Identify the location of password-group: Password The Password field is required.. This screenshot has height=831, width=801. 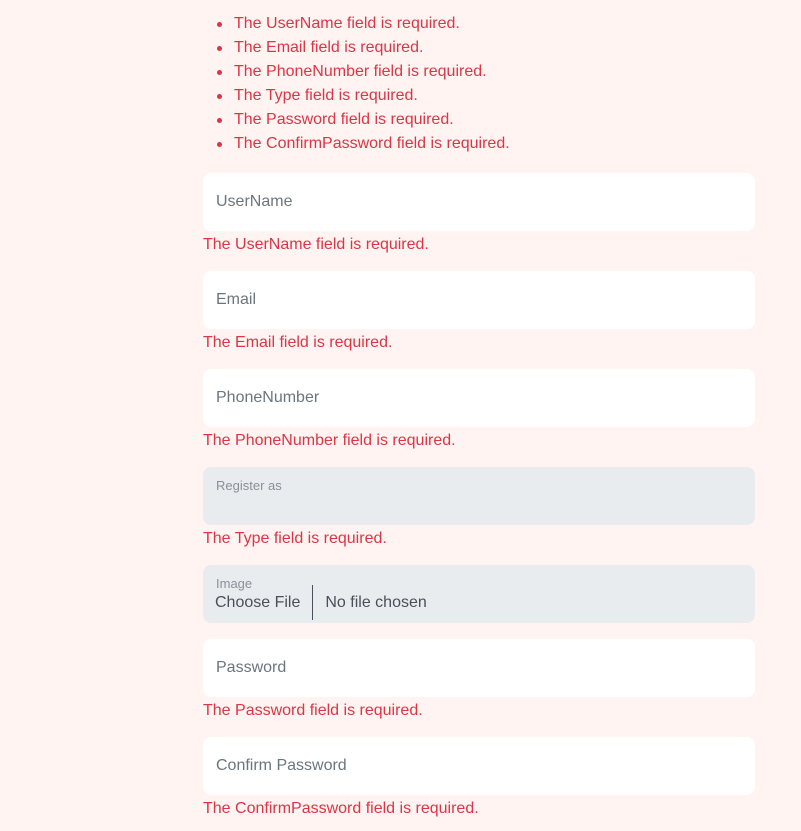
(479, 680).